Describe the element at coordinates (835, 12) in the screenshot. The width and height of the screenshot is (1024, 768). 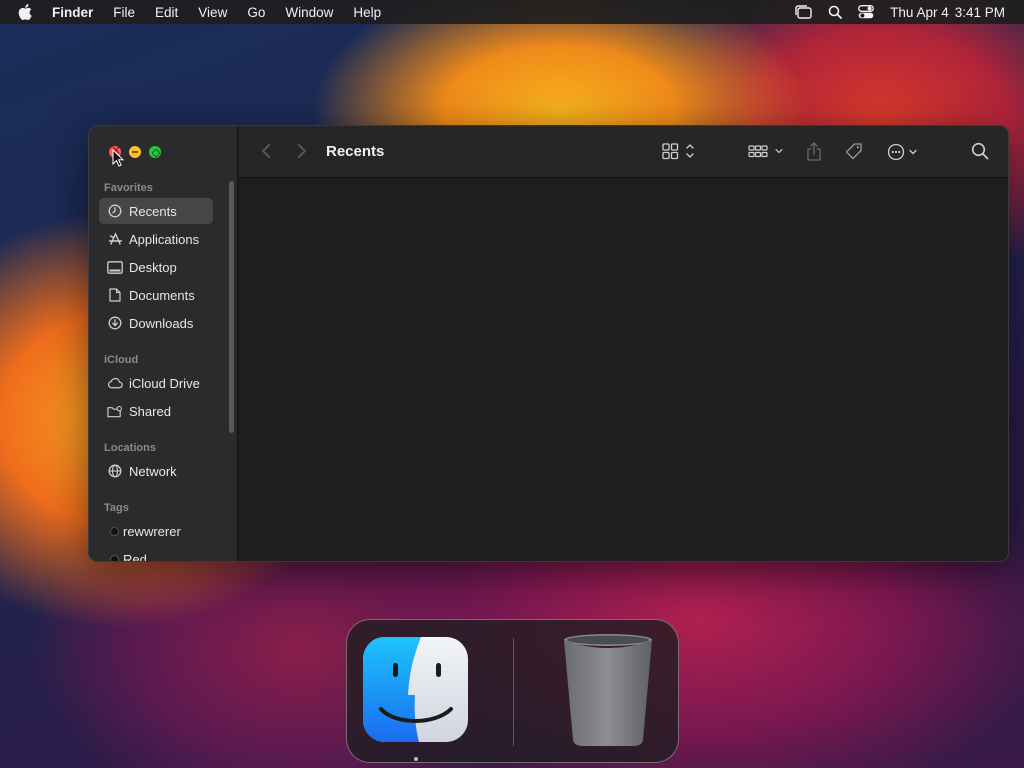
I see `spotlight-search-icon` at that location.